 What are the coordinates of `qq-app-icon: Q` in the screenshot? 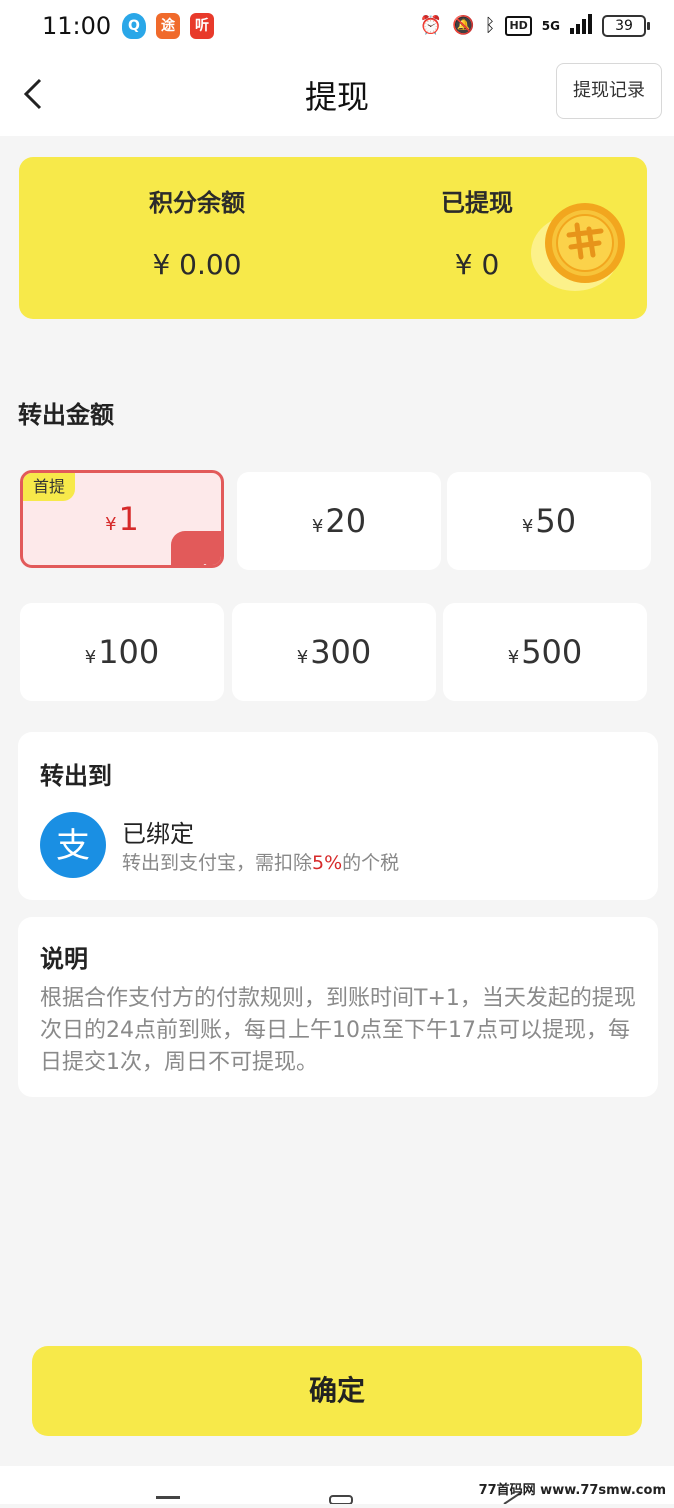 It's located at (134, 26).